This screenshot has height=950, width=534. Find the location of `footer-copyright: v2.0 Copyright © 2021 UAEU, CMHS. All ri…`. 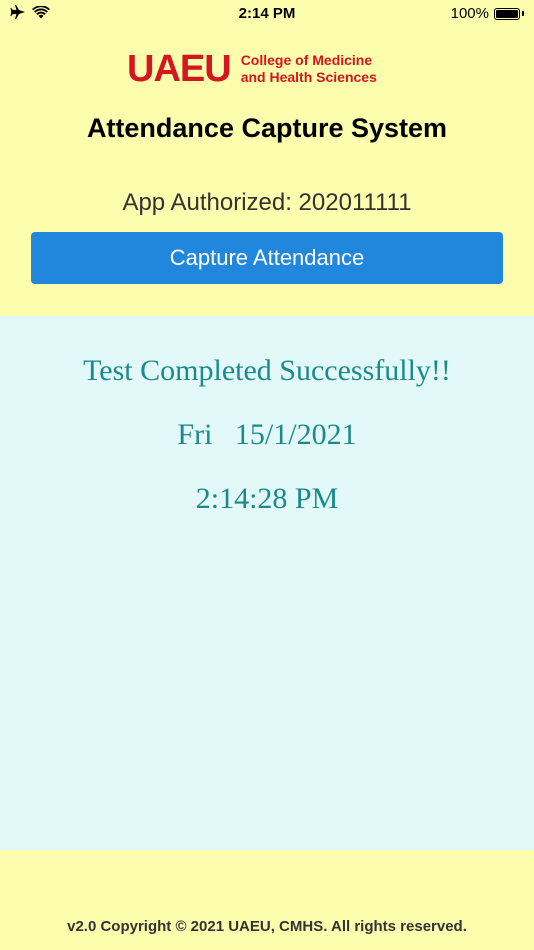

footer-copyright: v2.0 Copyright © 2021 UAEU, CMHS. All ri… is located at coordinates (267, 926).